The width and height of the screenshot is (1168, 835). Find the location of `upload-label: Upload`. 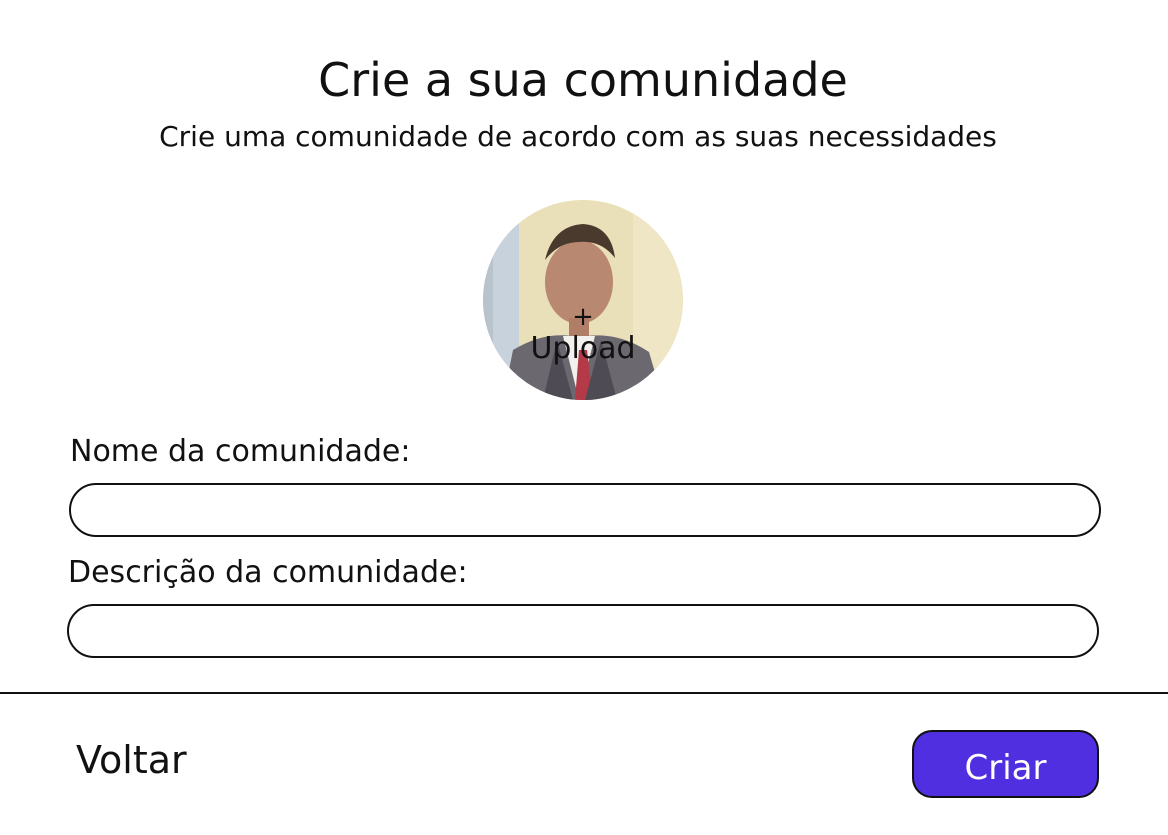

upload-label: Upload is located at coordinates (583, 348).